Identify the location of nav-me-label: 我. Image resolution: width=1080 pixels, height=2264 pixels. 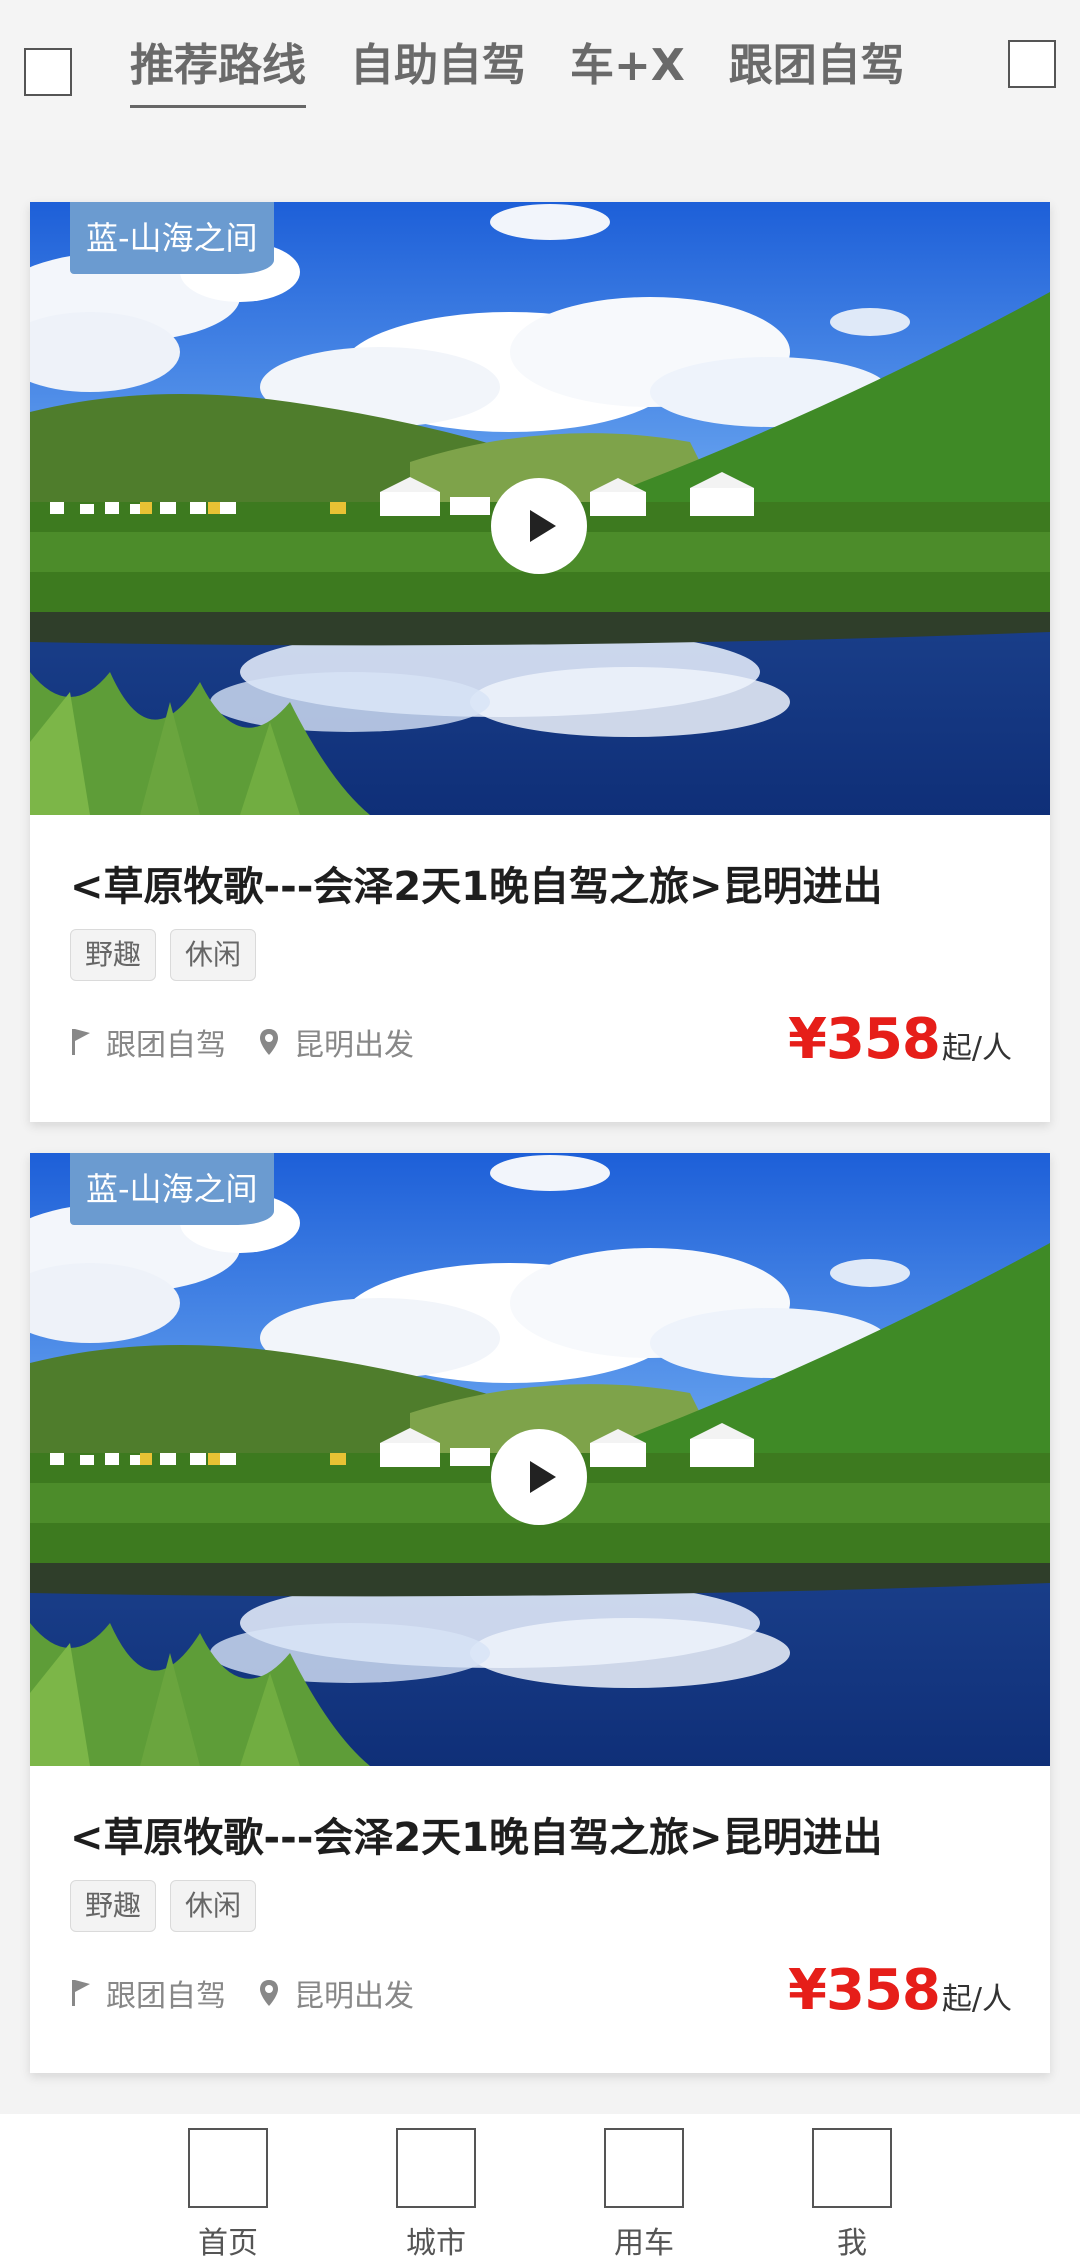
(852, 2243).